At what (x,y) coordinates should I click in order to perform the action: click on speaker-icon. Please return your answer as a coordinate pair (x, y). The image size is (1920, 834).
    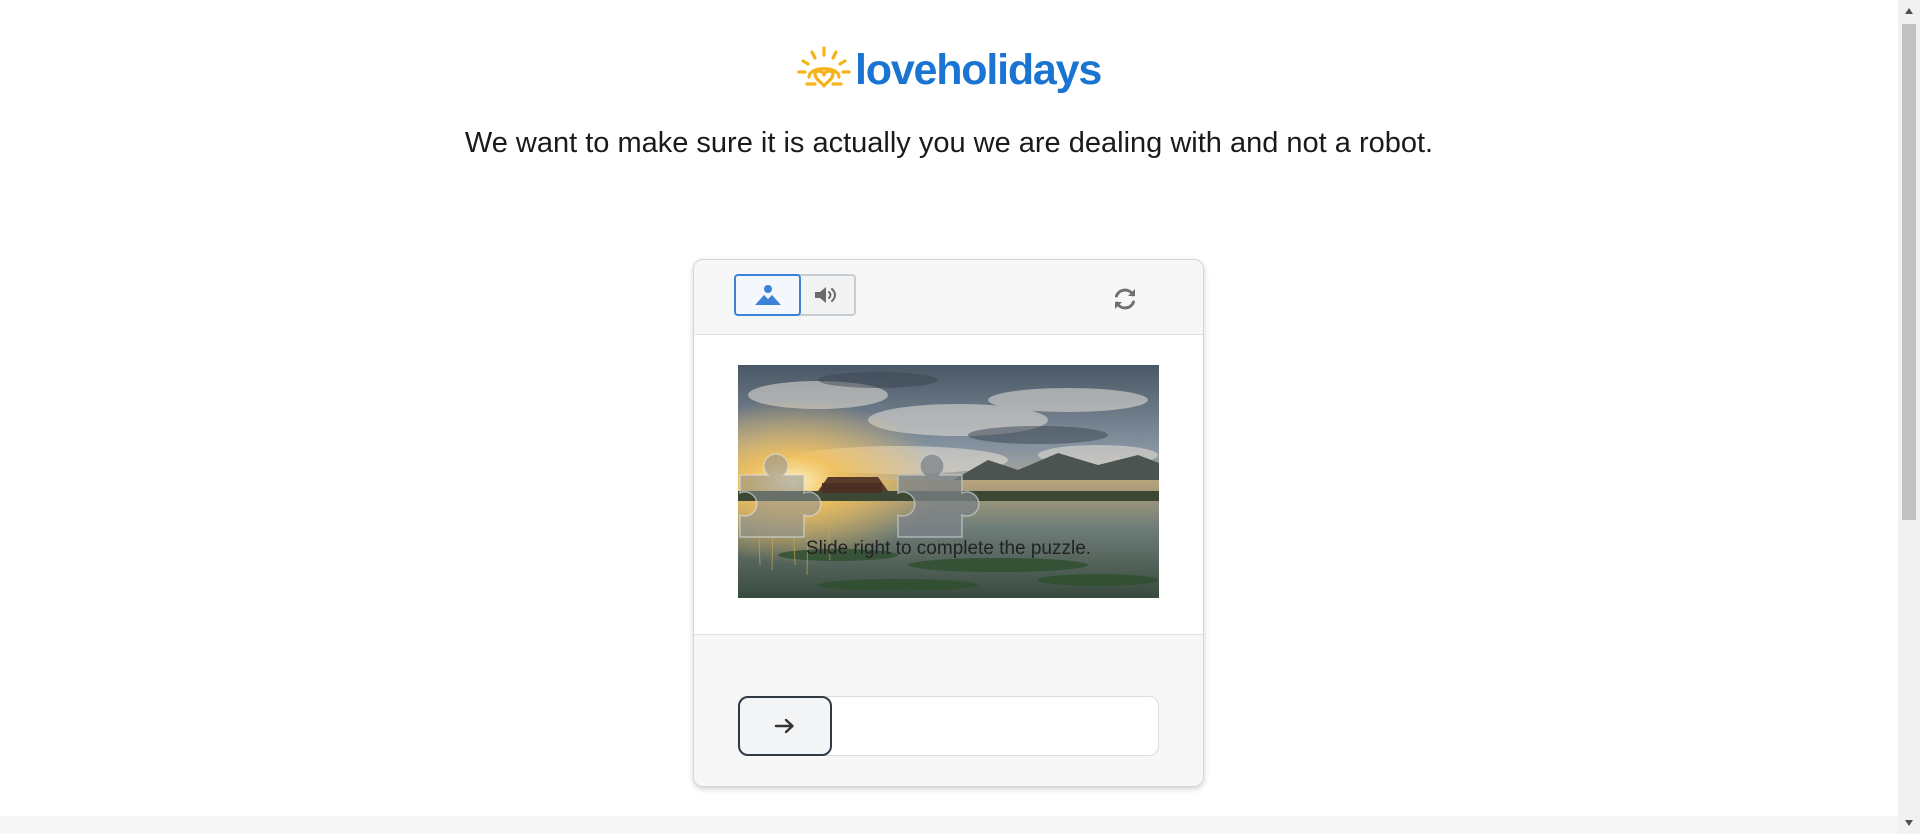
    Looking at the image, I should click on (825, 295).